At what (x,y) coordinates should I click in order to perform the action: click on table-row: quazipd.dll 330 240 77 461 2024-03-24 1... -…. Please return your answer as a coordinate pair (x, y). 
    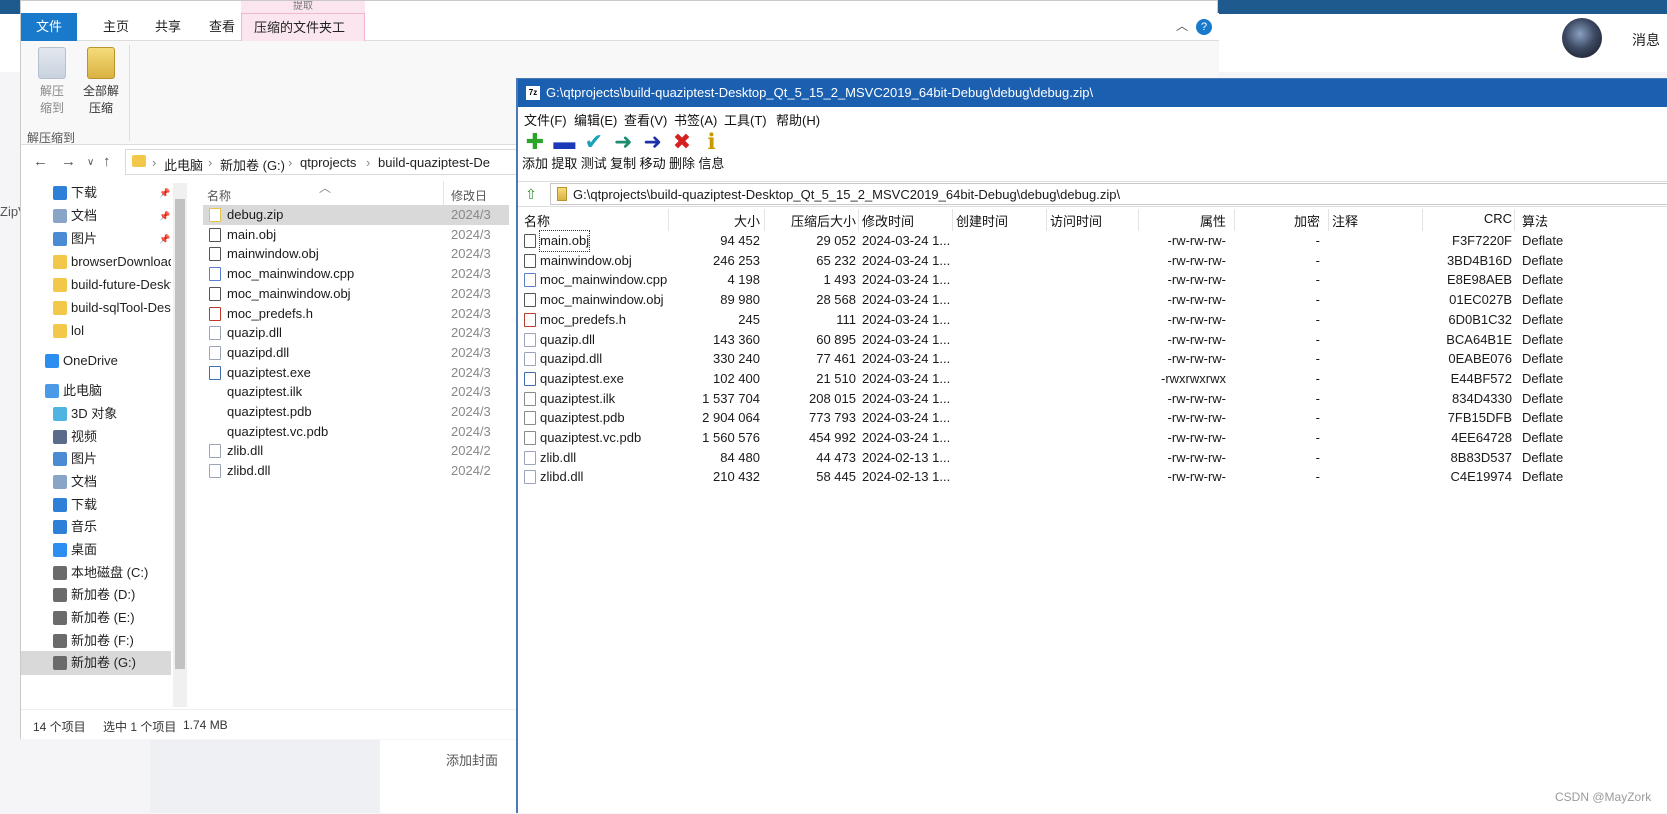
    Looking at the image, I should click on (1092, 359).